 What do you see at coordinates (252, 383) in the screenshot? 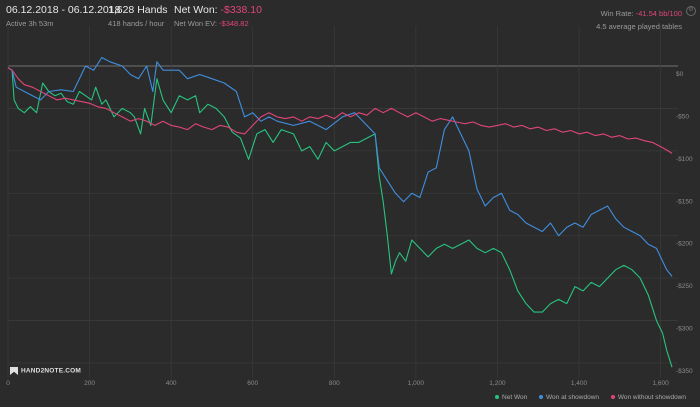
I see `x-tick-label: 600` at bounding box center [252, 383].